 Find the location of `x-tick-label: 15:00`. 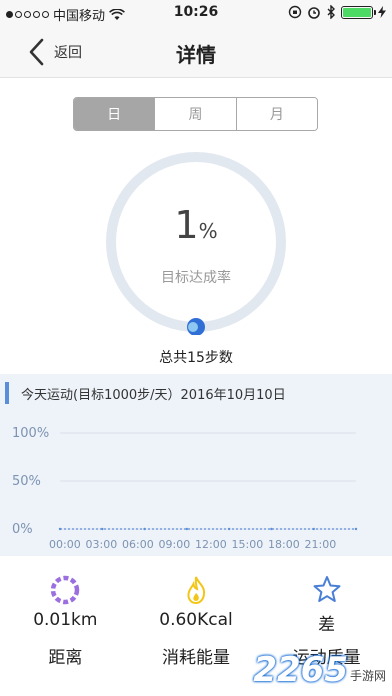

x-tick-label: 15:00 is located at coordinates (248, 544).